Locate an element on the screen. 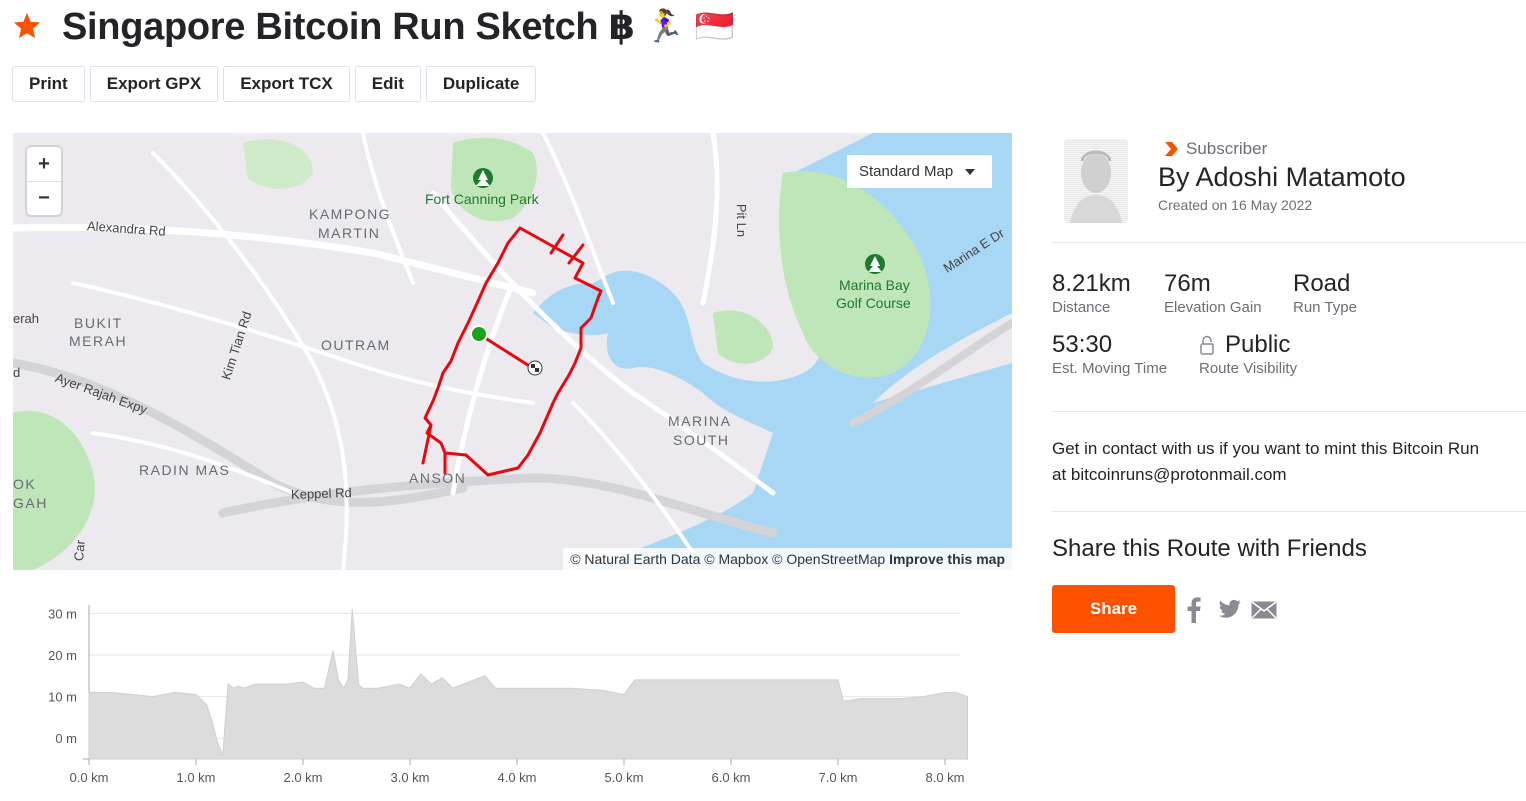 The width and height of the screenshot is (1526, 801). elevation-y-ticks: 30 m 20 m 10 m 0 m is located at coordinates (62, 676).